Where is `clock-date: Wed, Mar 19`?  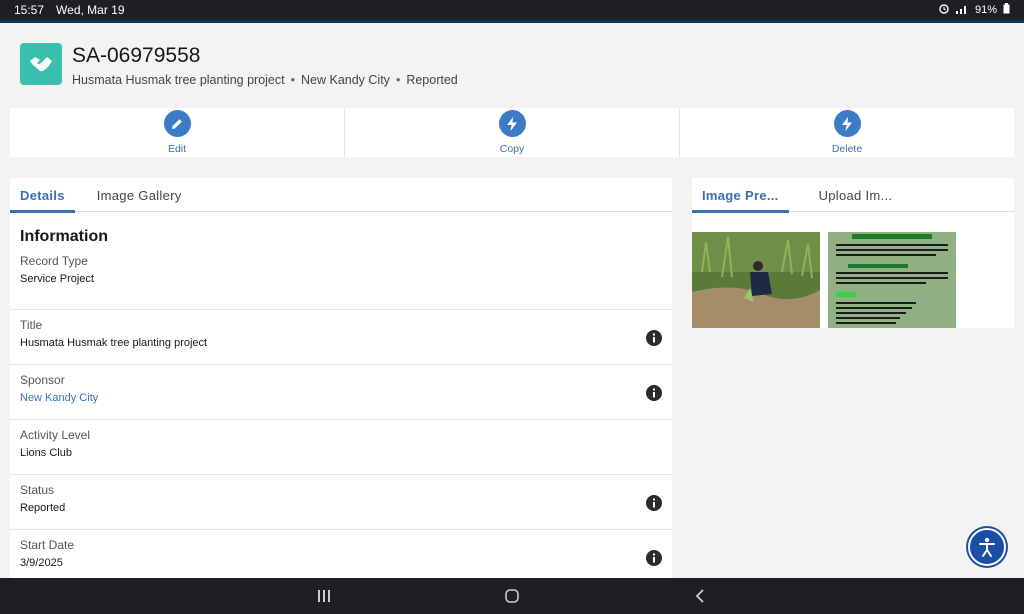 clock-date: Wed, Mar 19 is located at coordinates (90, 10).